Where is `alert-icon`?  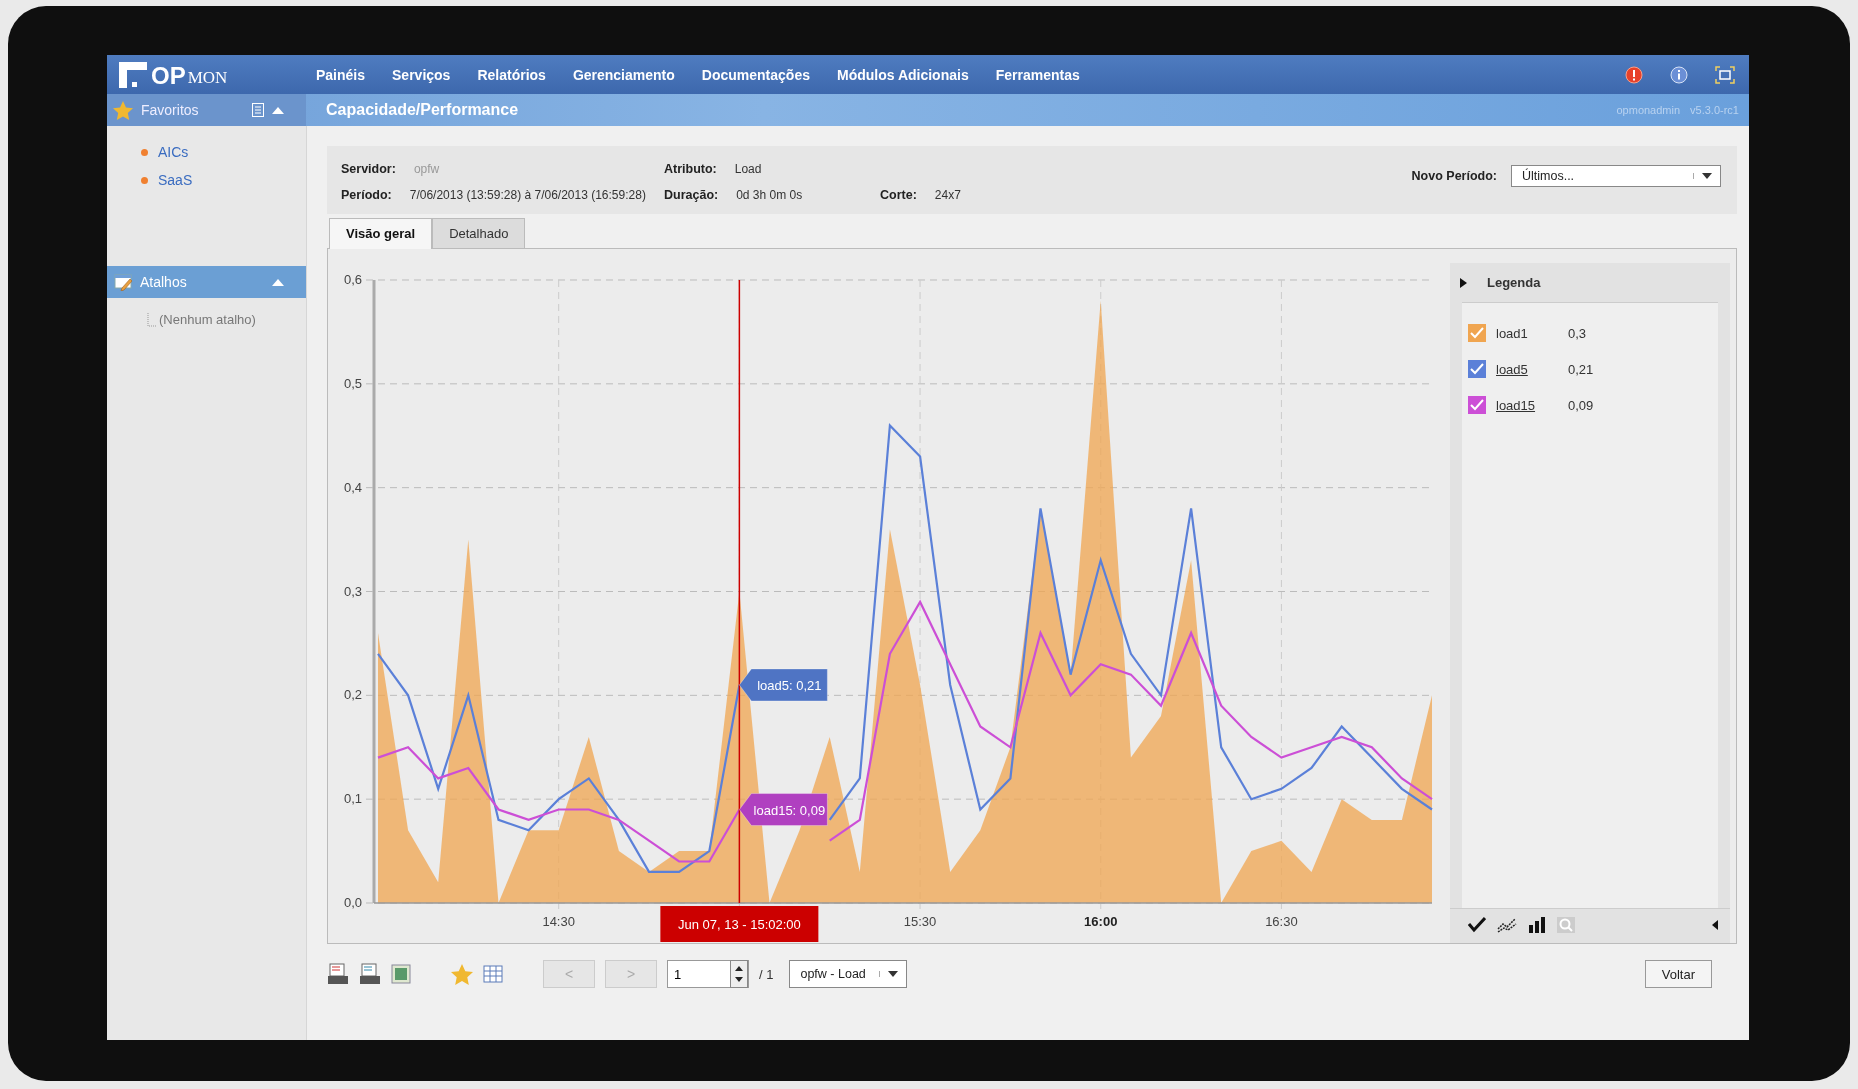 alert-icon is located at coordinates (1634, 74).